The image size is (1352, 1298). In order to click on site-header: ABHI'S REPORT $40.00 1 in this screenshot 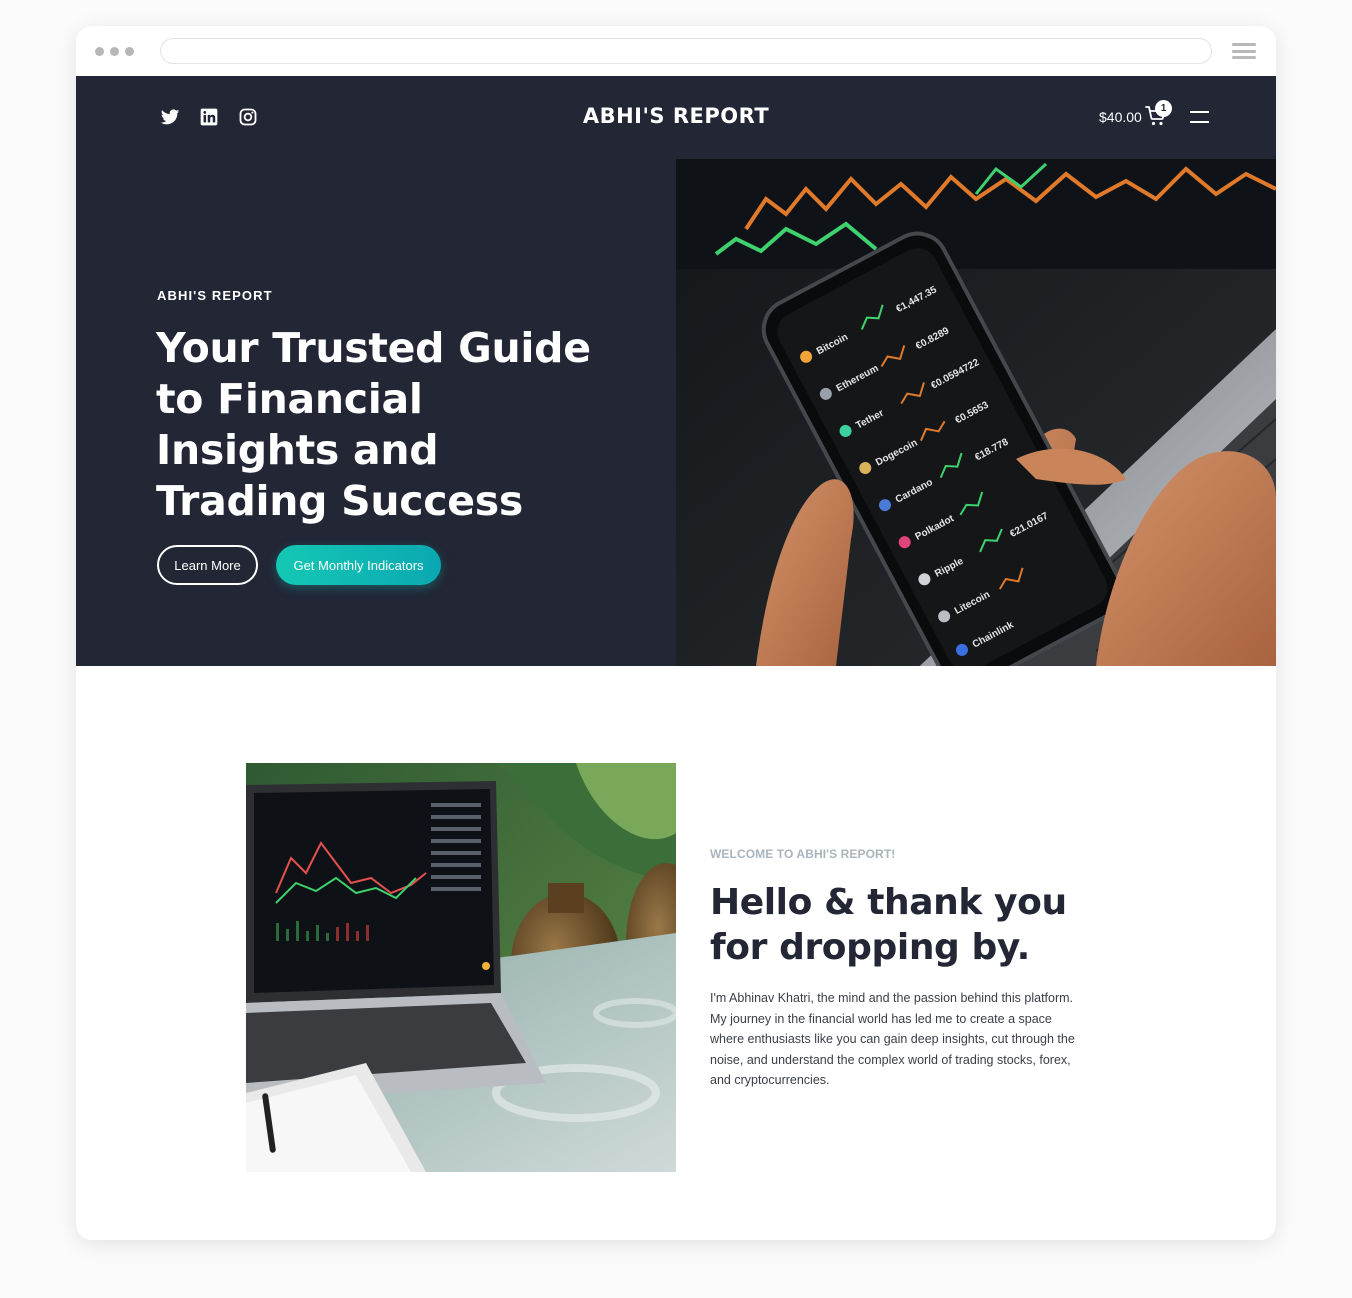, I will do `click(676, 117)`.